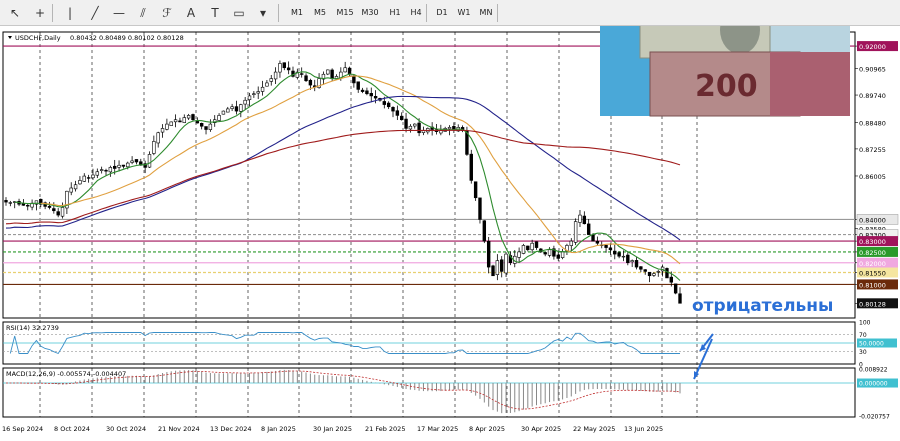 The width and height of the screenshot is (900, 441). Describe the element at coordinates (70, 13) in the screenshot. I see `vertical-line-icon: |` at that location.